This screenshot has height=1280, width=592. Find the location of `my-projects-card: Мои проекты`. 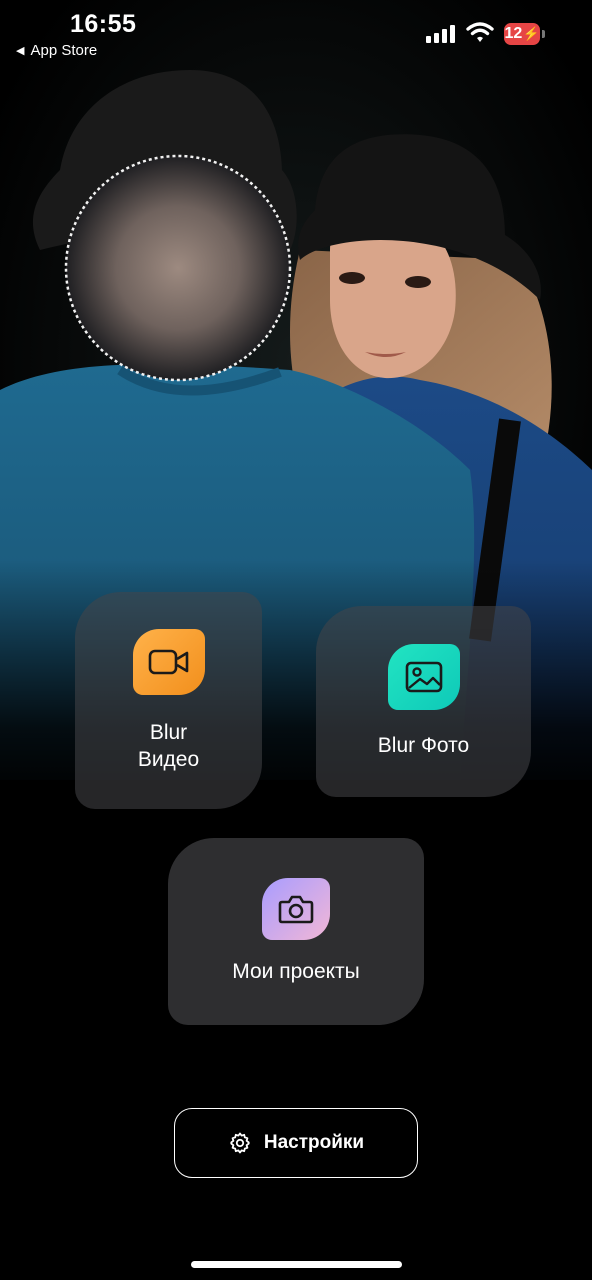

my-projects-card: Мои проекты is located at coordinates (296, 931).